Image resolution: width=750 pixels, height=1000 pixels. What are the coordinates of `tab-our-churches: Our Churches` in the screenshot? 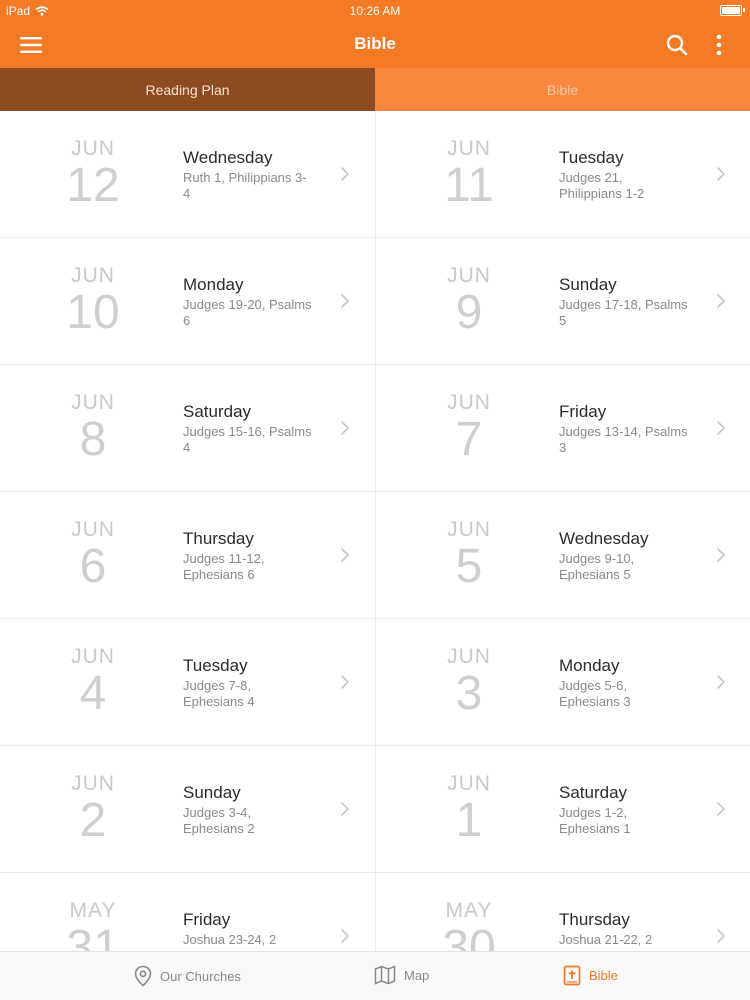 It's located at (187, 976).